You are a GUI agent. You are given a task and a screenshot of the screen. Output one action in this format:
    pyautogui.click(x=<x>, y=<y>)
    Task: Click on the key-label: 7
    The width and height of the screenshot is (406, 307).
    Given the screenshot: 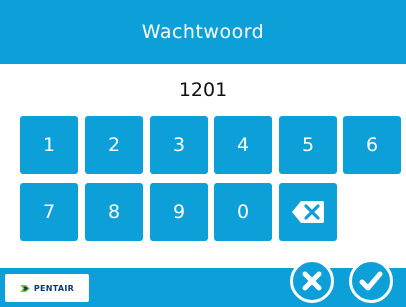 What is the action you would take?
    pyautogui.click(x=49, y=212)
    